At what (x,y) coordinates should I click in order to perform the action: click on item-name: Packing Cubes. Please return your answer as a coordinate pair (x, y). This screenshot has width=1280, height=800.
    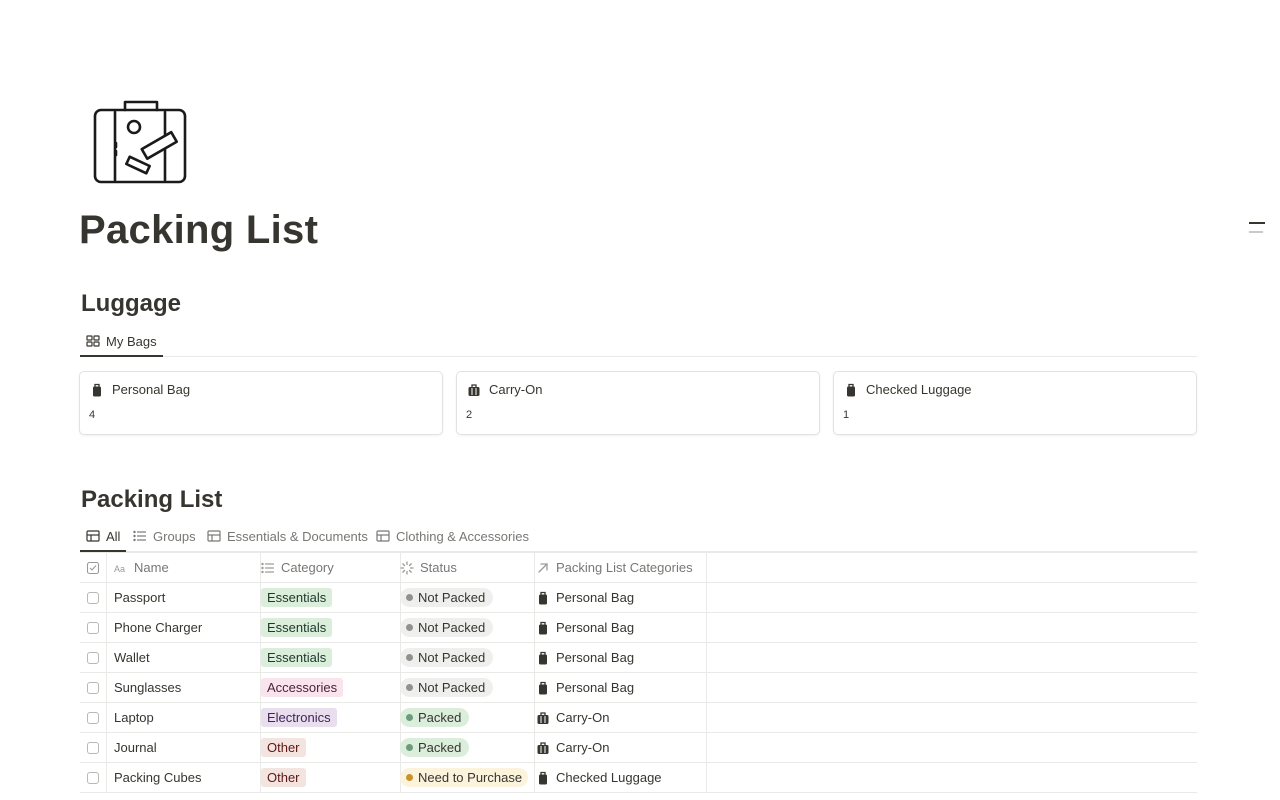
    Looking at the image, I should click on (157, 777).